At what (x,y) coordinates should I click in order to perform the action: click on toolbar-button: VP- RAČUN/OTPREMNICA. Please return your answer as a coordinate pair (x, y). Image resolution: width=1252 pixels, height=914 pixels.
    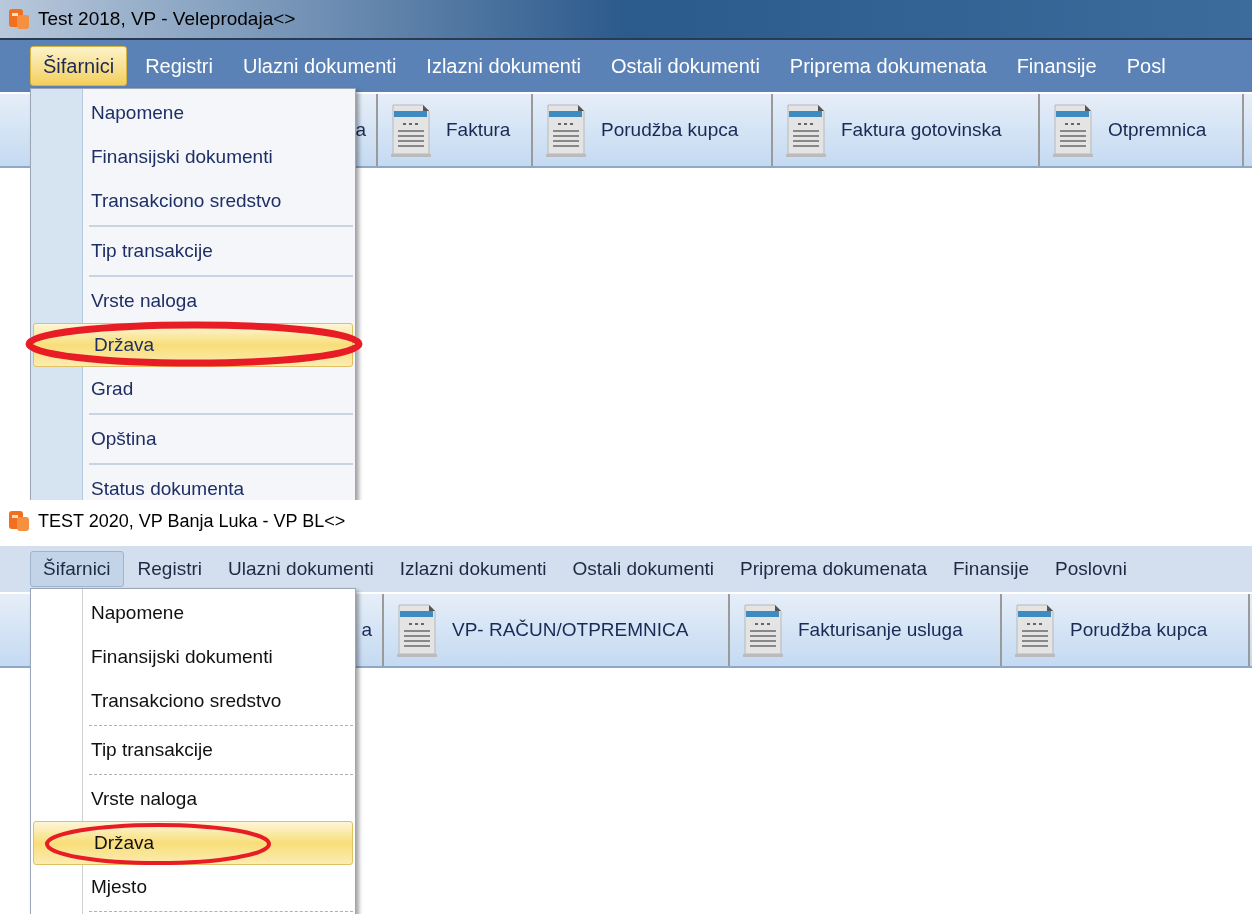
    Looking at the image, I should click on (557, 630).